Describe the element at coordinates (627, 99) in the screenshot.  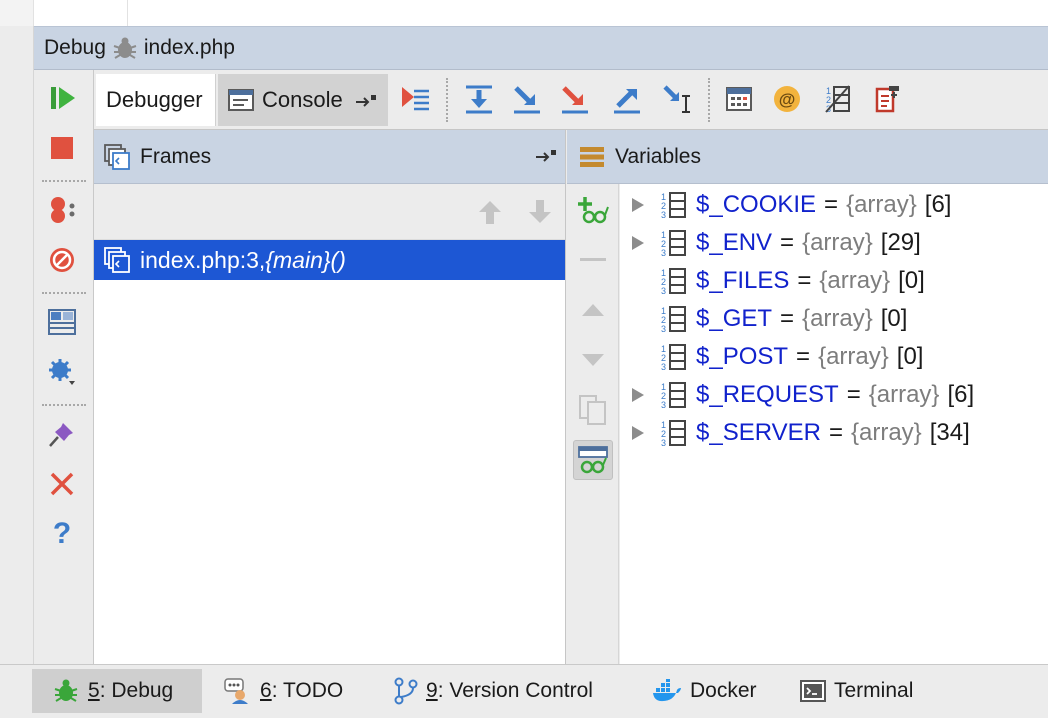
I see `step-out-button` at that location.